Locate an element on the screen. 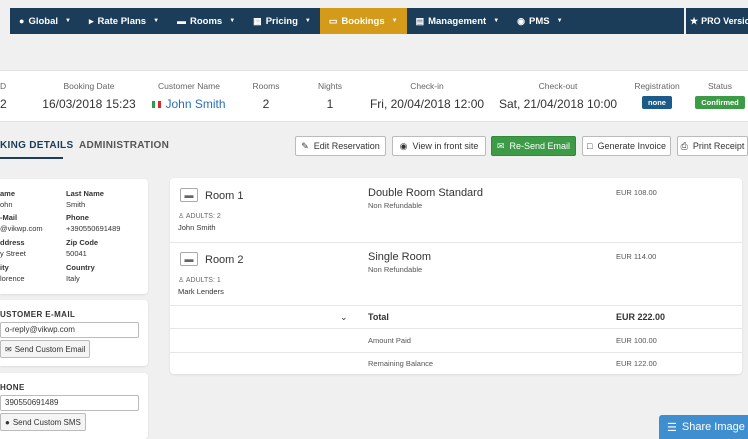 The height and width of the screenshot is (439, 748). active-tab-underline is located at coordinates (31, 158).